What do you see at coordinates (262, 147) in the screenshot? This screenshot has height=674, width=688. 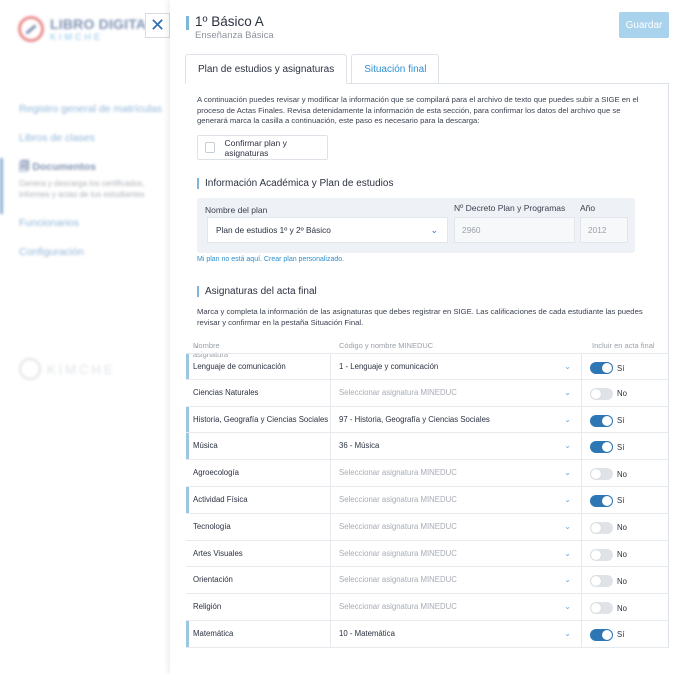 I see `confirm-checkbox: Confirmar plan y asignaturas` at bounding box center [262, 147].